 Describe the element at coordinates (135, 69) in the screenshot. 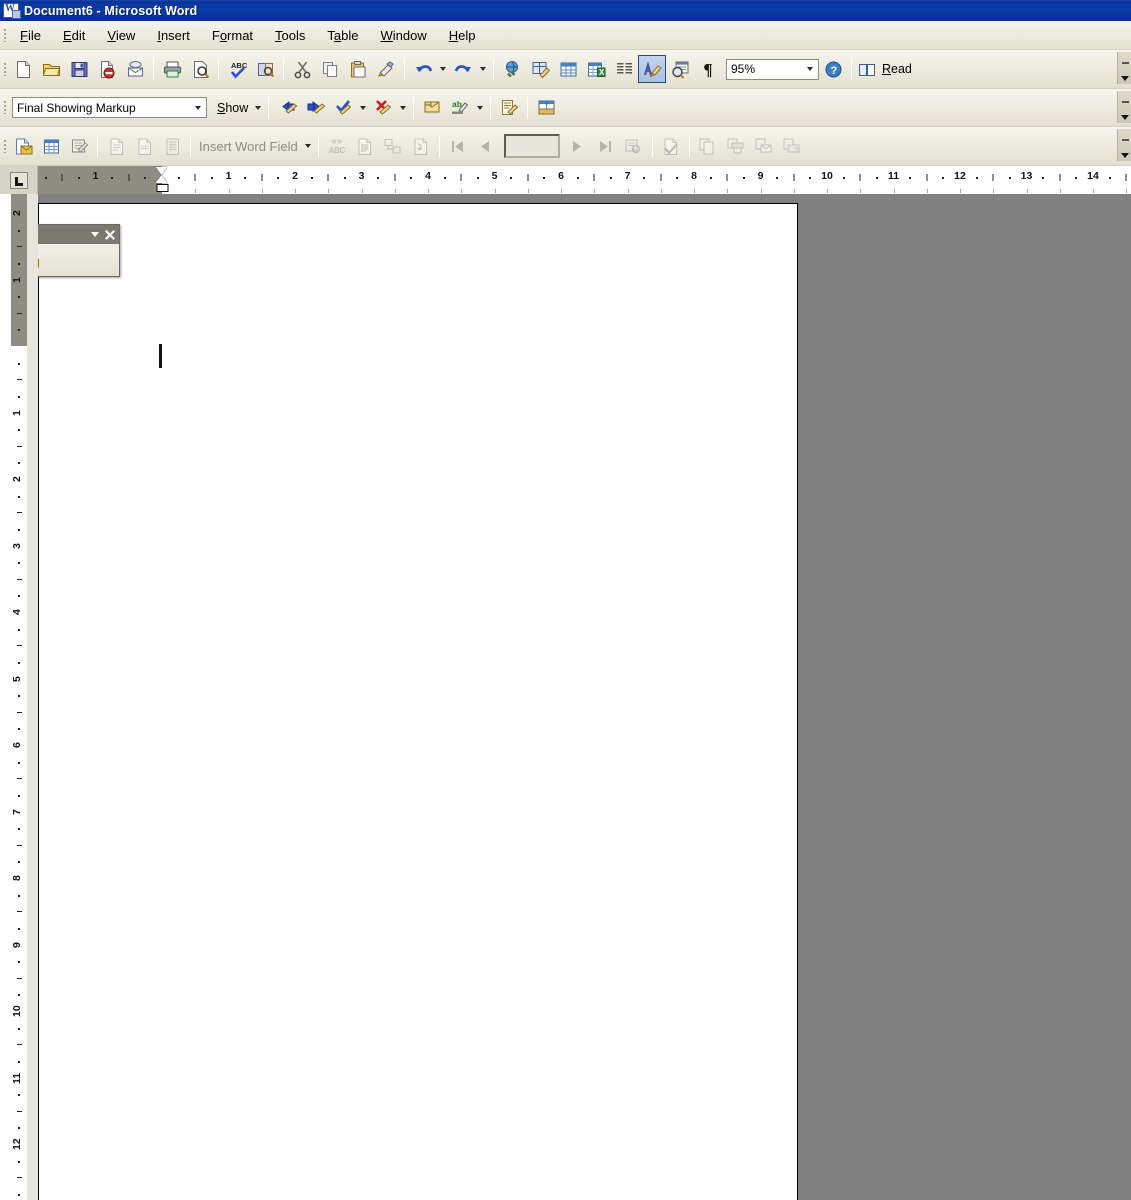

I see `email-icon` at that location.